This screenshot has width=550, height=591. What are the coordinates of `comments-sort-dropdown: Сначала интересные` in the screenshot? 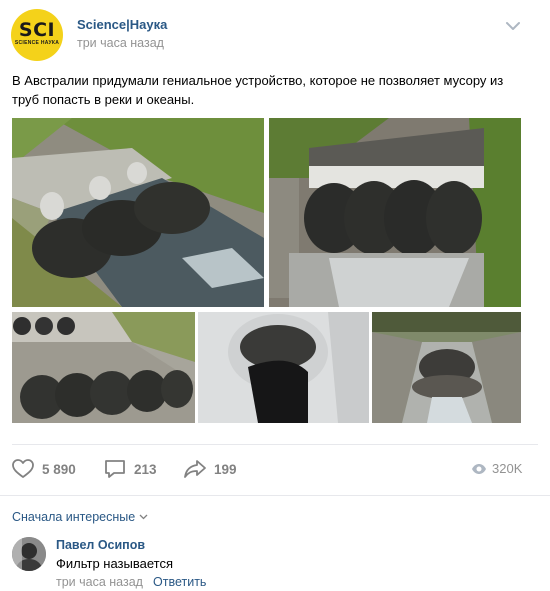 It's located at (80, 517).